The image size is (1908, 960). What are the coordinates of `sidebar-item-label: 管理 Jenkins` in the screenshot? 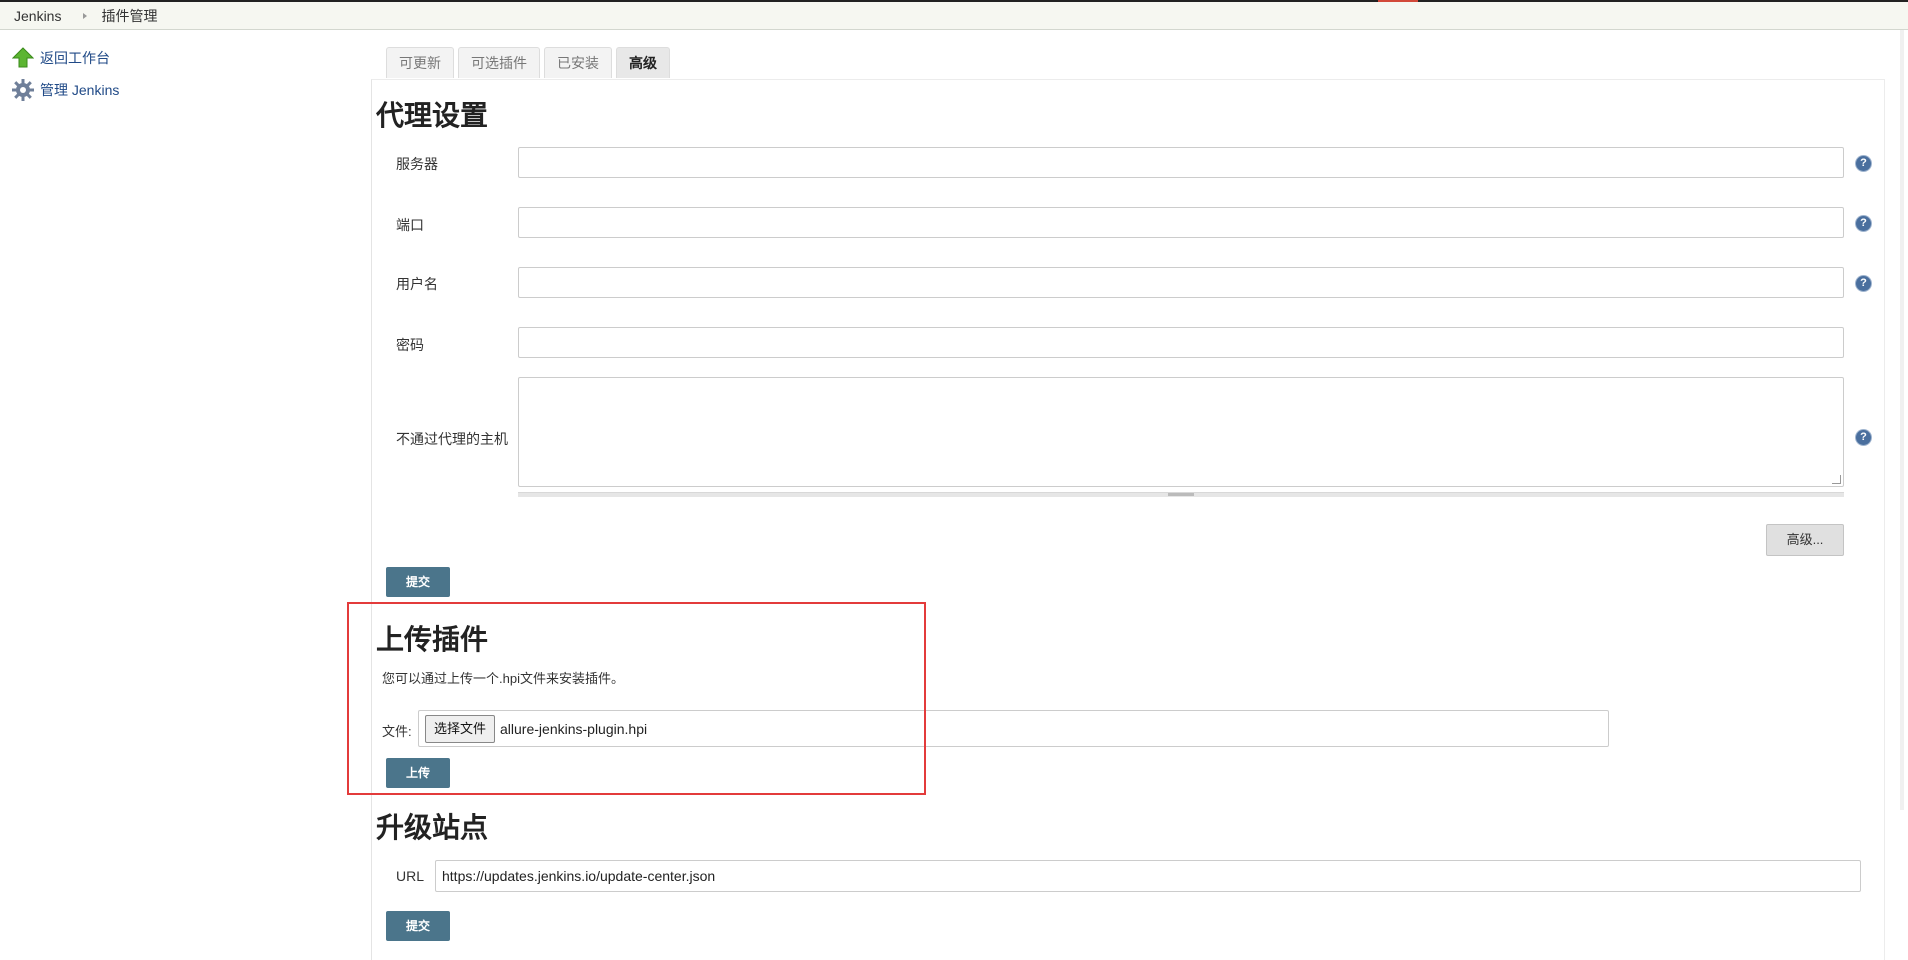 It's located at (79, 90).